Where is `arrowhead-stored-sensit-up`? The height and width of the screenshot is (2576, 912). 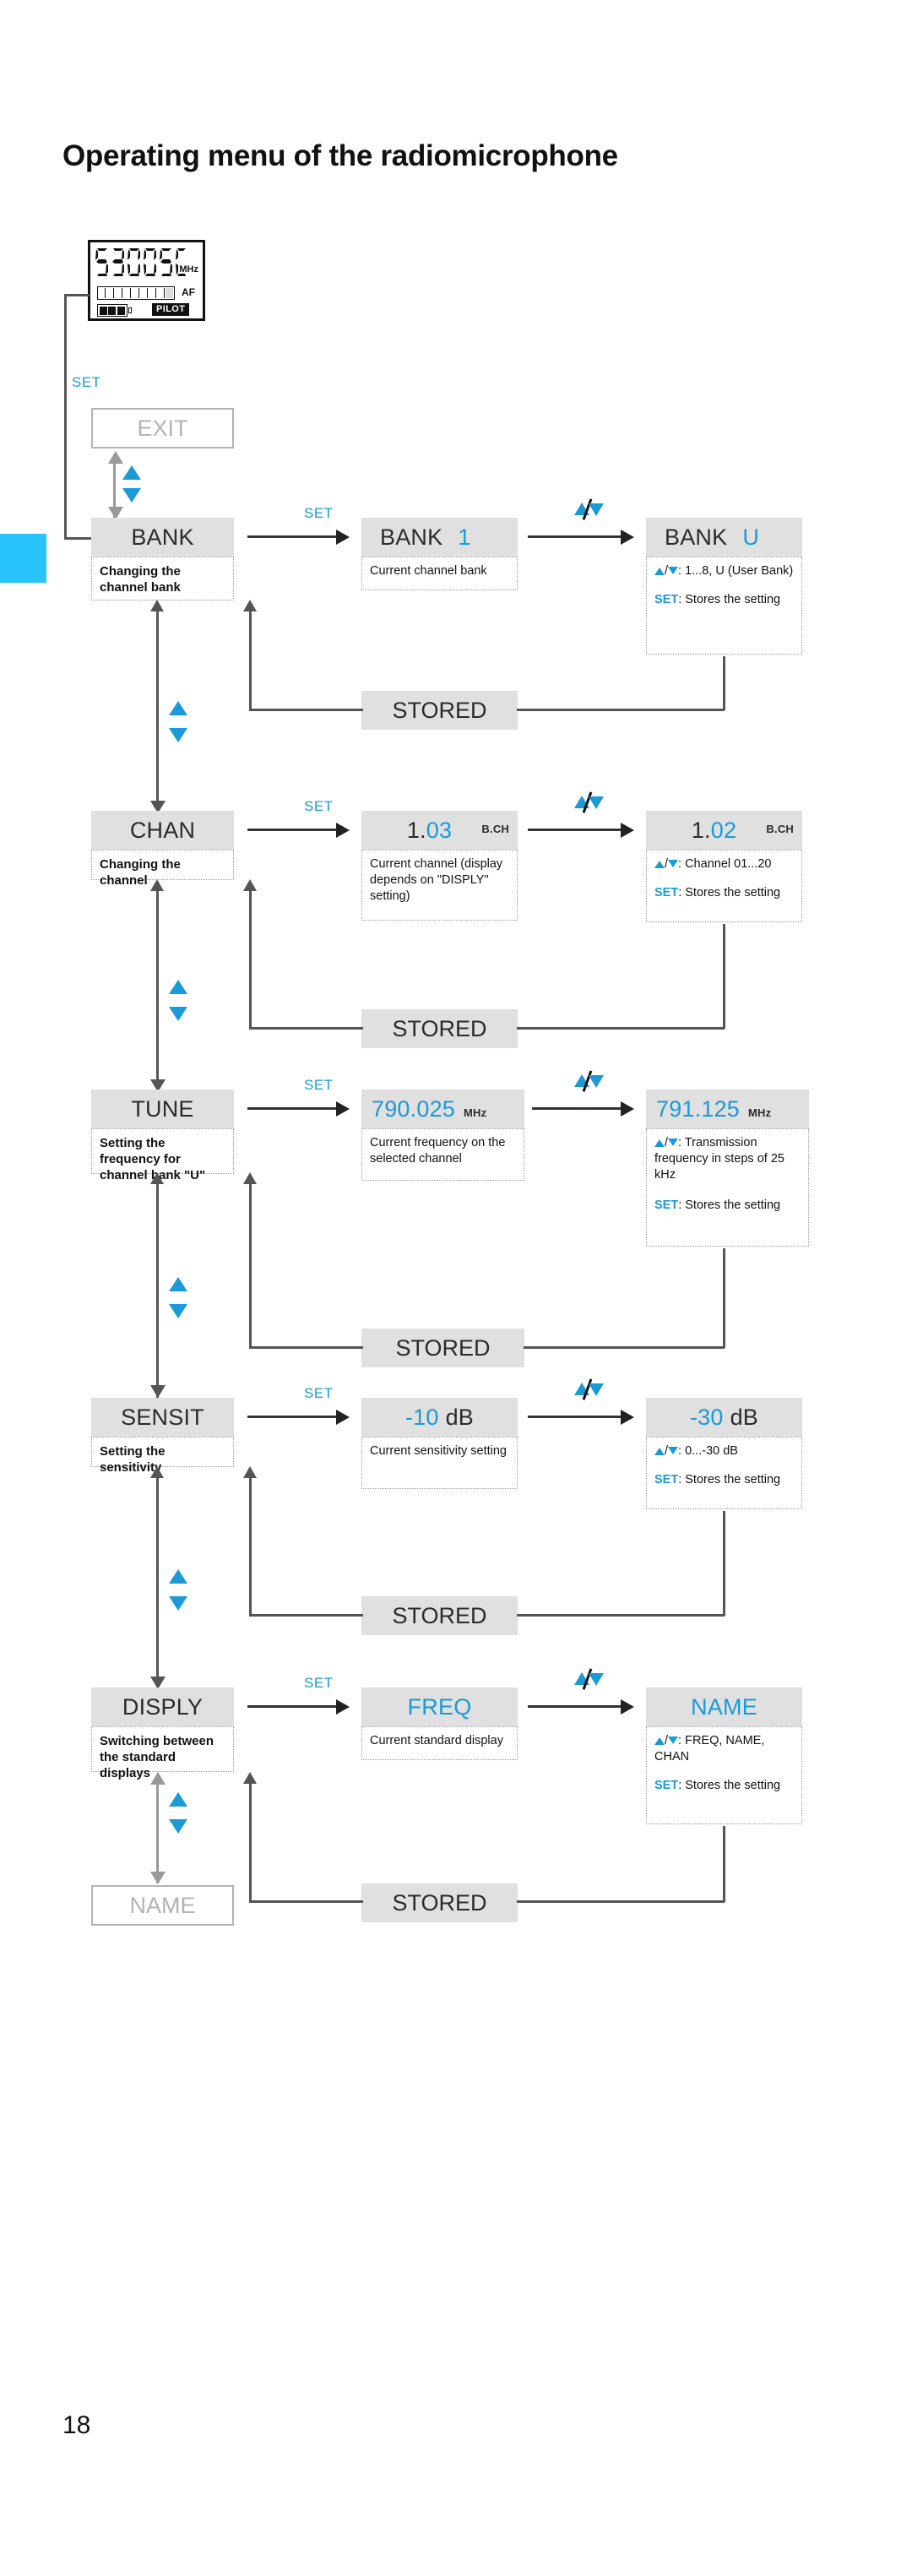 arrowhead-stored-sensit-up is located at coordinates (250, 1472).